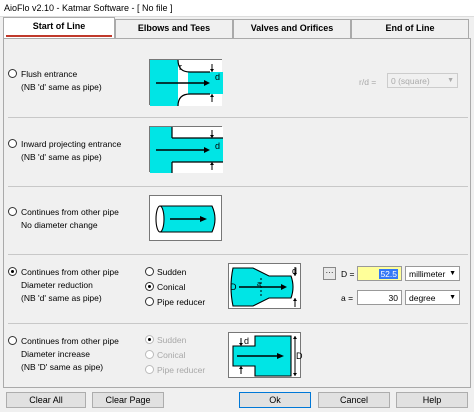 The width and height of the screenshot is (474, 412). What do you see at coordinates (265, 355) in the screenshot?
I see `diameter-increase-diagram: d D` at bounding box center [265, 355].